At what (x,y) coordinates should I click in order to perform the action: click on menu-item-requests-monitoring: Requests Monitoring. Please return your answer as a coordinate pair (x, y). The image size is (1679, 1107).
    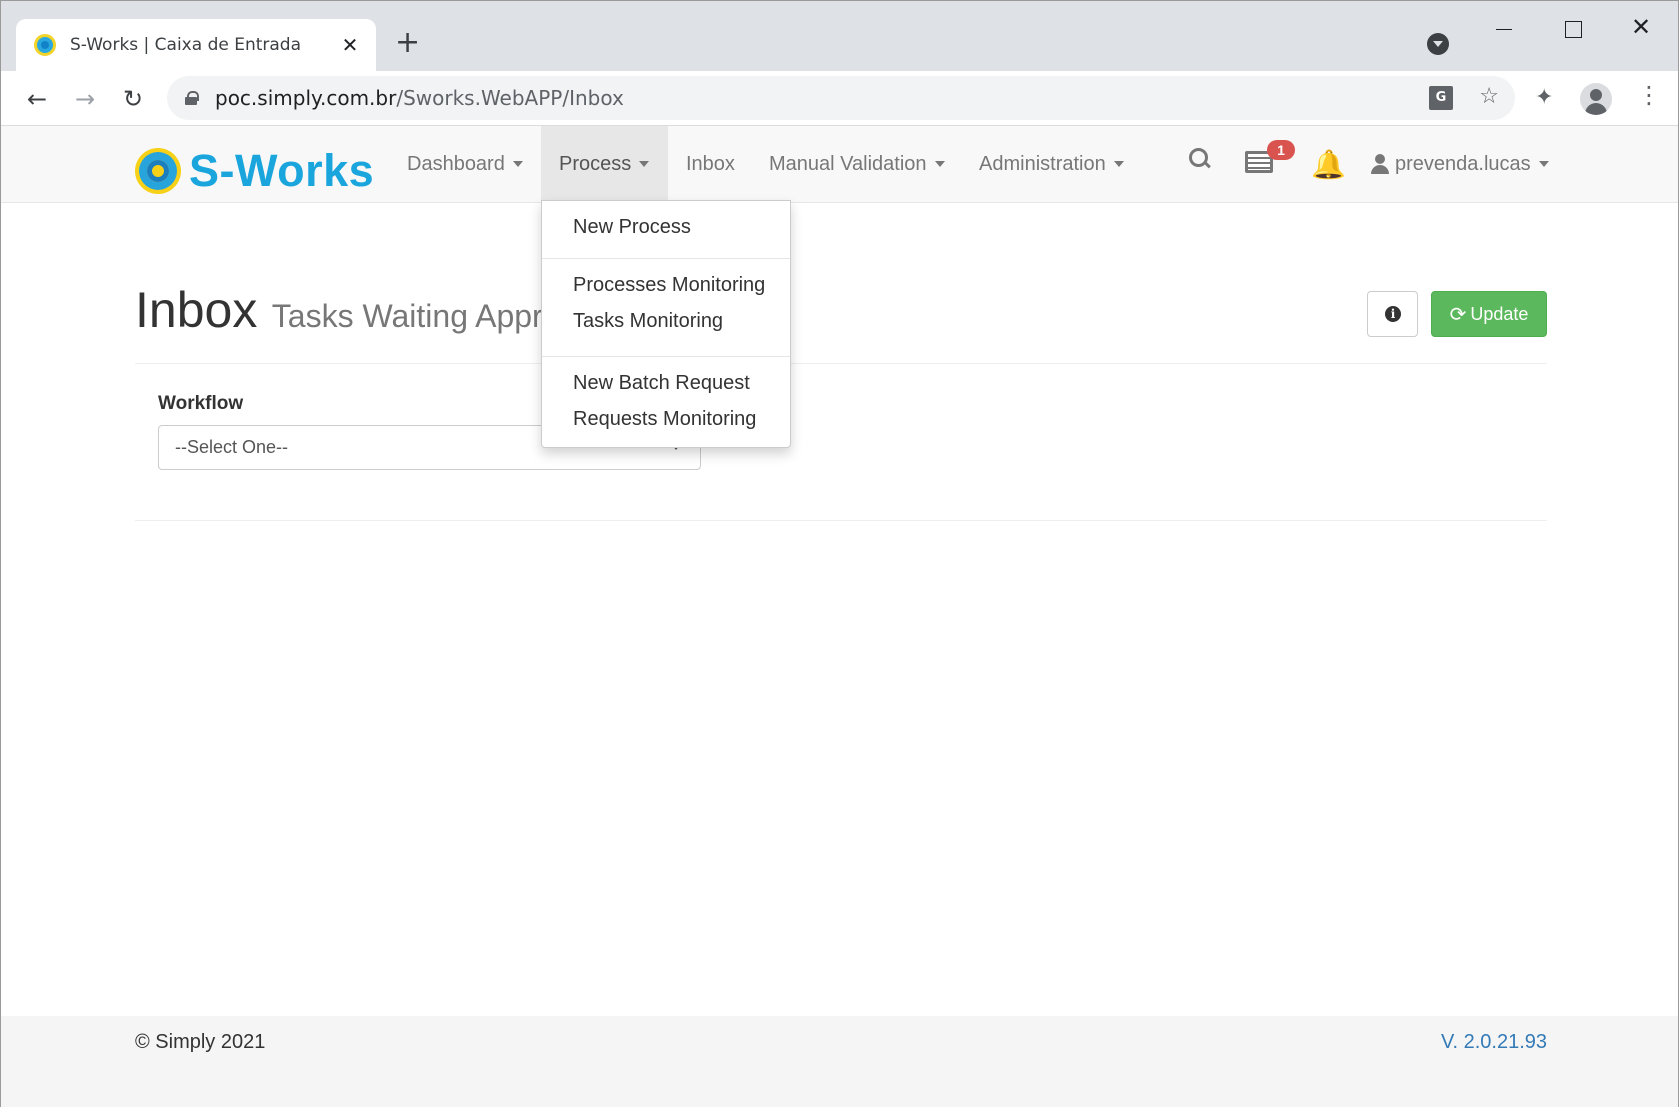
    Looking at the image, I should click on (666, 419).